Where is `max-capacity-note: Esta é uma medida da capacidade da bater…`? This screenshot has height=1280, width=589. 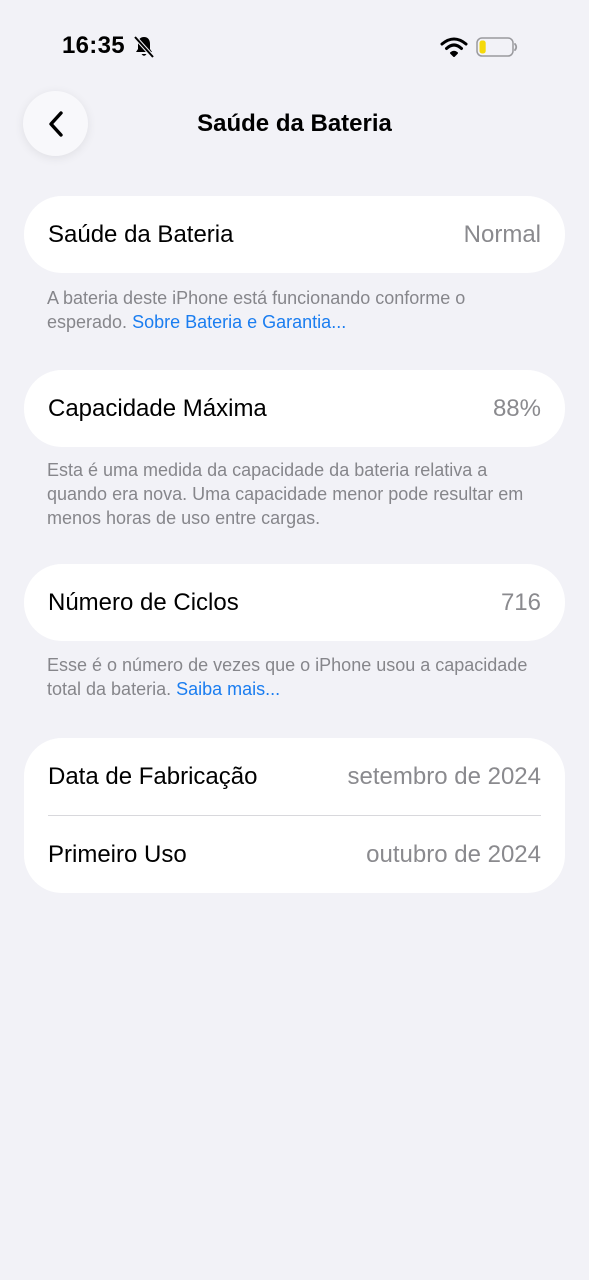
max-capacity-note: Esta é uma medida da capacidade da bater… is located at coordinates (297, 494).